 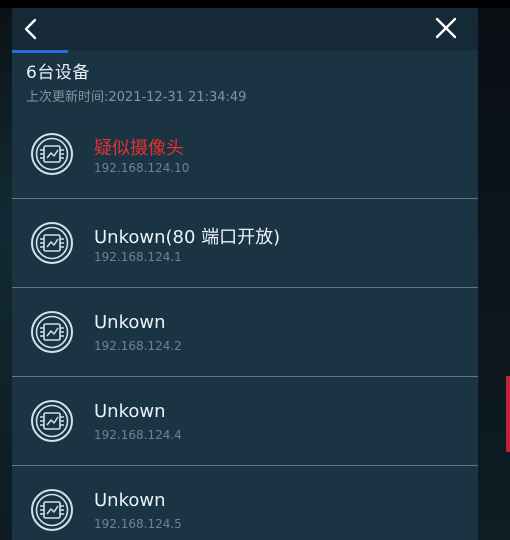 What do you see at coordinates (245, 29) in the screenshot?
I see `header-bar` at bounding box center [245, 29].